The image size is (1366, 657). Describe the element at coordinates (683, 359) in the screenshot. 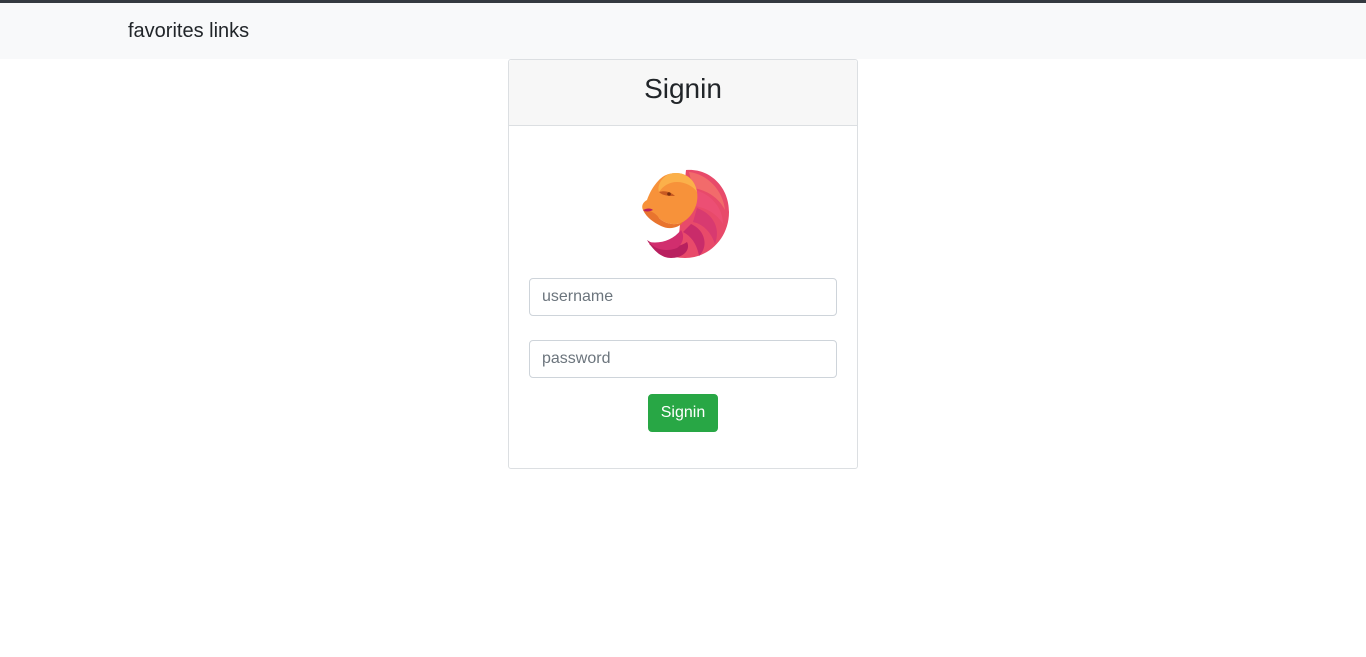

I see `password-input` at that location.